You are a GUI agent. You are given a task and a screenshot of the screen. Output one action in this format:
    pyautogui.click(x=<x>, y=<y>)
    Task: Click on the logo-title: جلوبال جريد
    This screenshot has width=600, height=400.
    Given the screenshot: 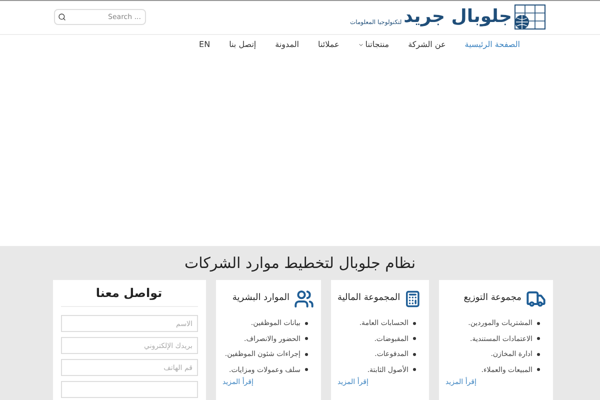 What is the action you would take?
    pyautogui.click(x=458, y=17)
    